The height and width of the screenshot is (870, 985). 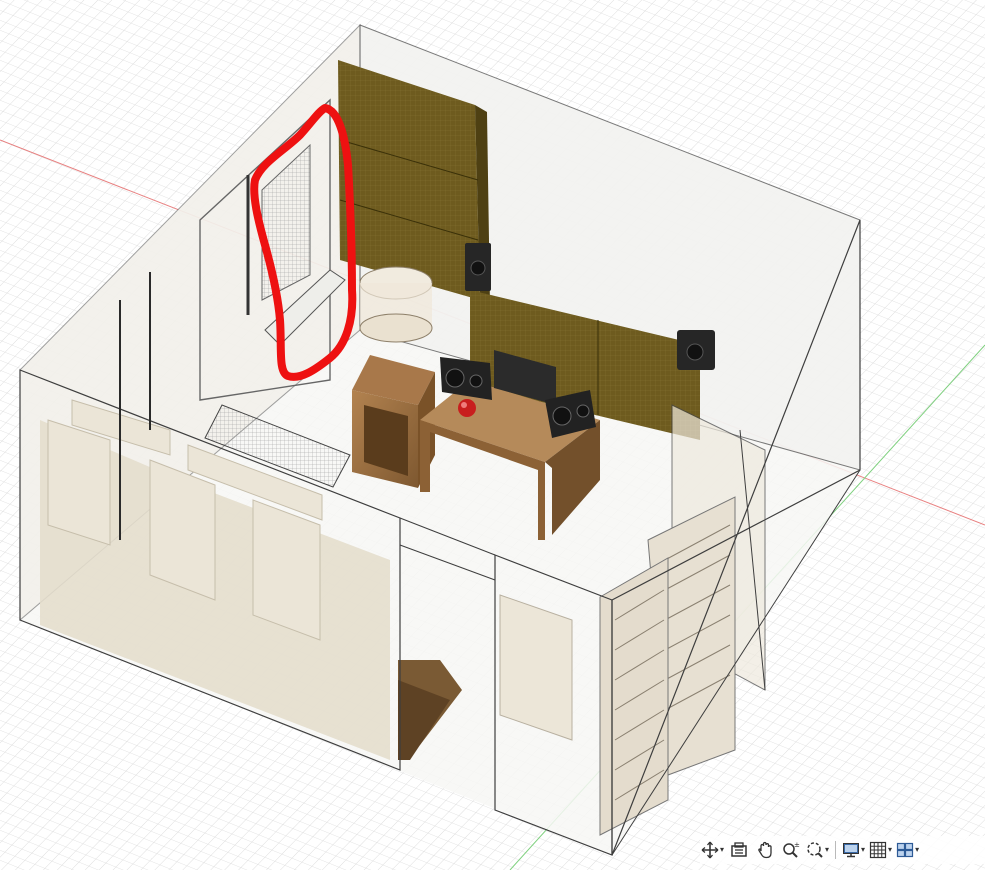 I want to click on zoom-icon: ±, so click(x=791, y=849).